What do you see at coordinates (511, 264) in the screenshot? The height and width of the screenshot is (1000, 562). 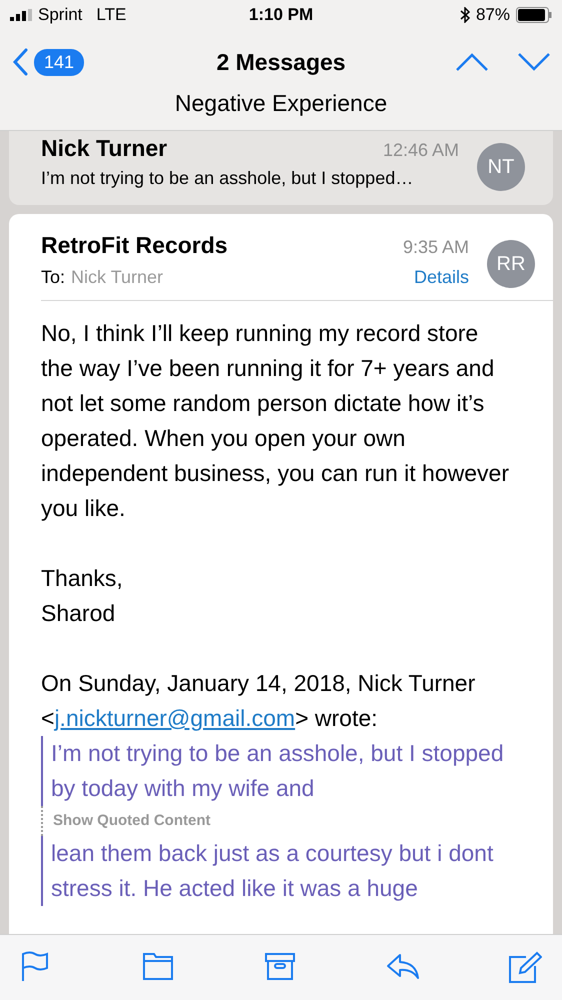 I see `sender-avatar: RR` at bounding box center [511, 264].